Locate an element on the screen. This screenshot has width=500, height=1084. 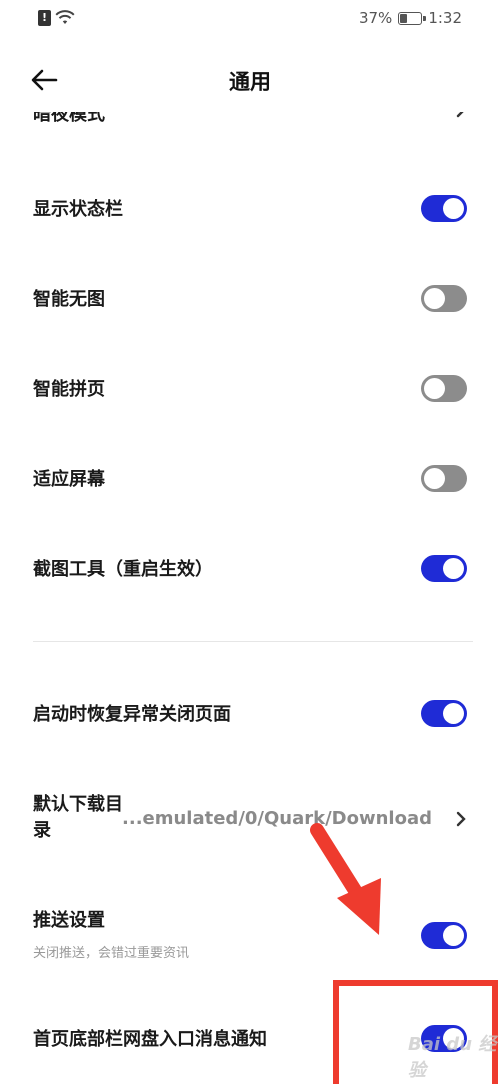
battery-tip is located at coordinates (425, 18).